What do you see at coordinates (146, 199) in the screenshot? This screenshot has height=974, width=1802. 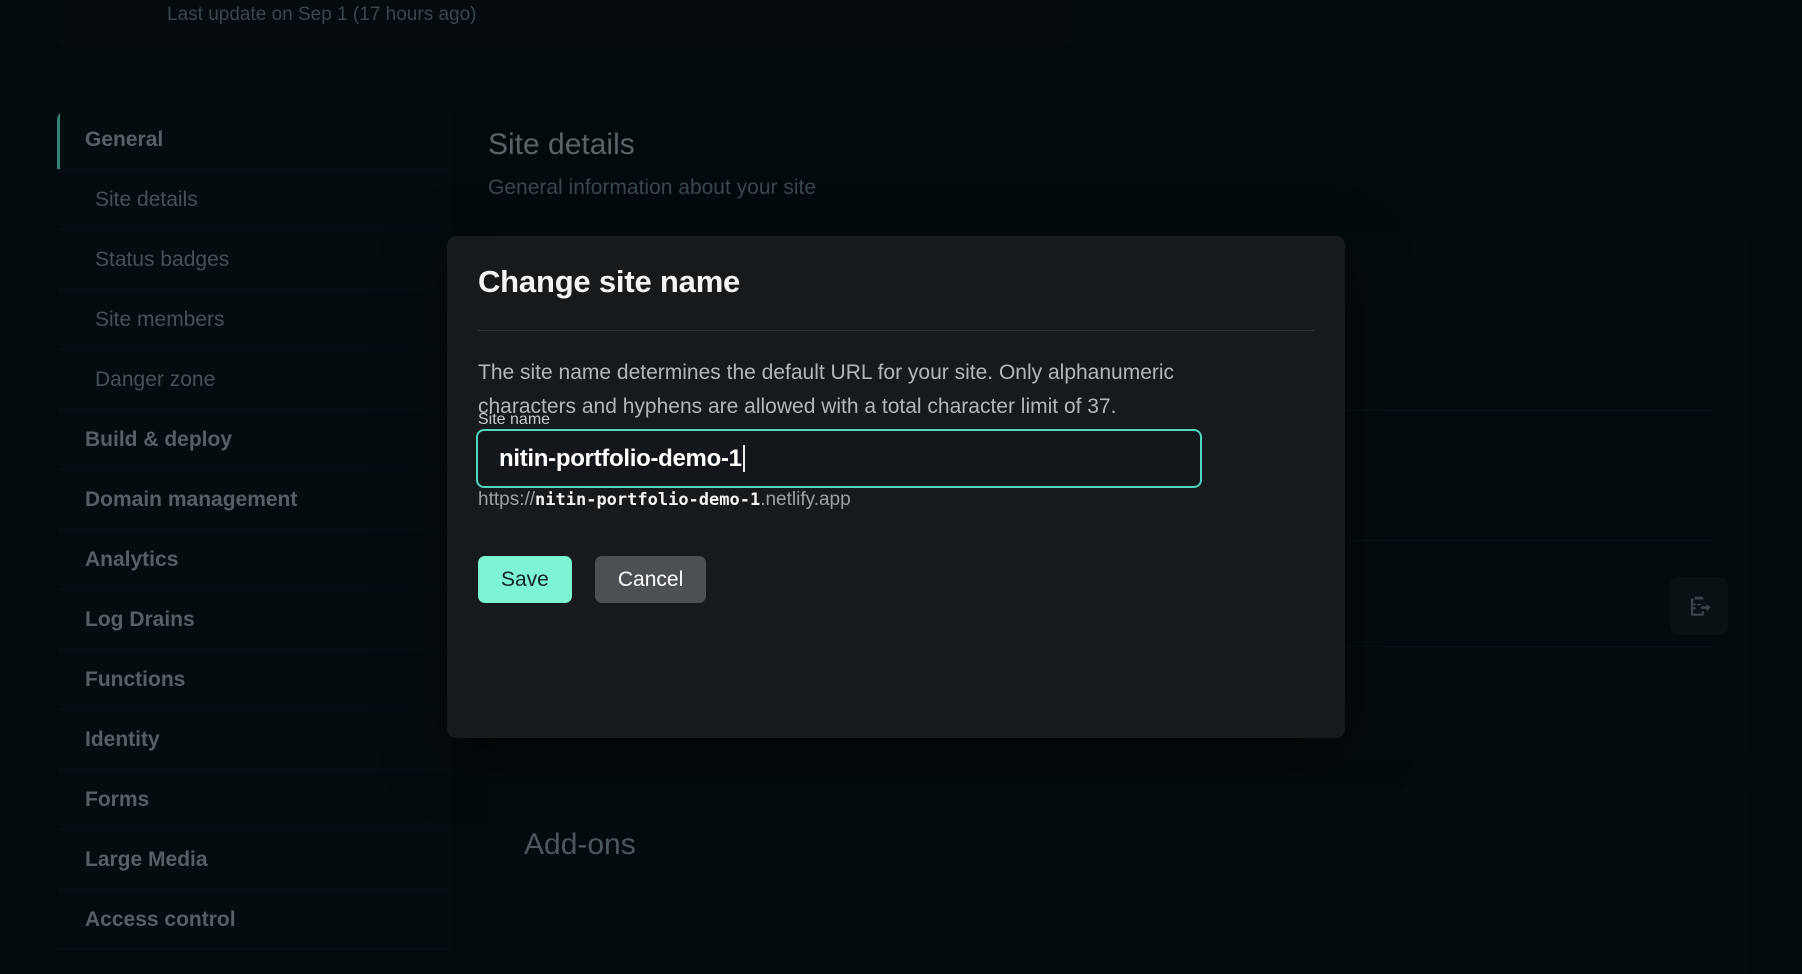 I see `sidebar-item-label: Site details` at bounding box center [146, 199].